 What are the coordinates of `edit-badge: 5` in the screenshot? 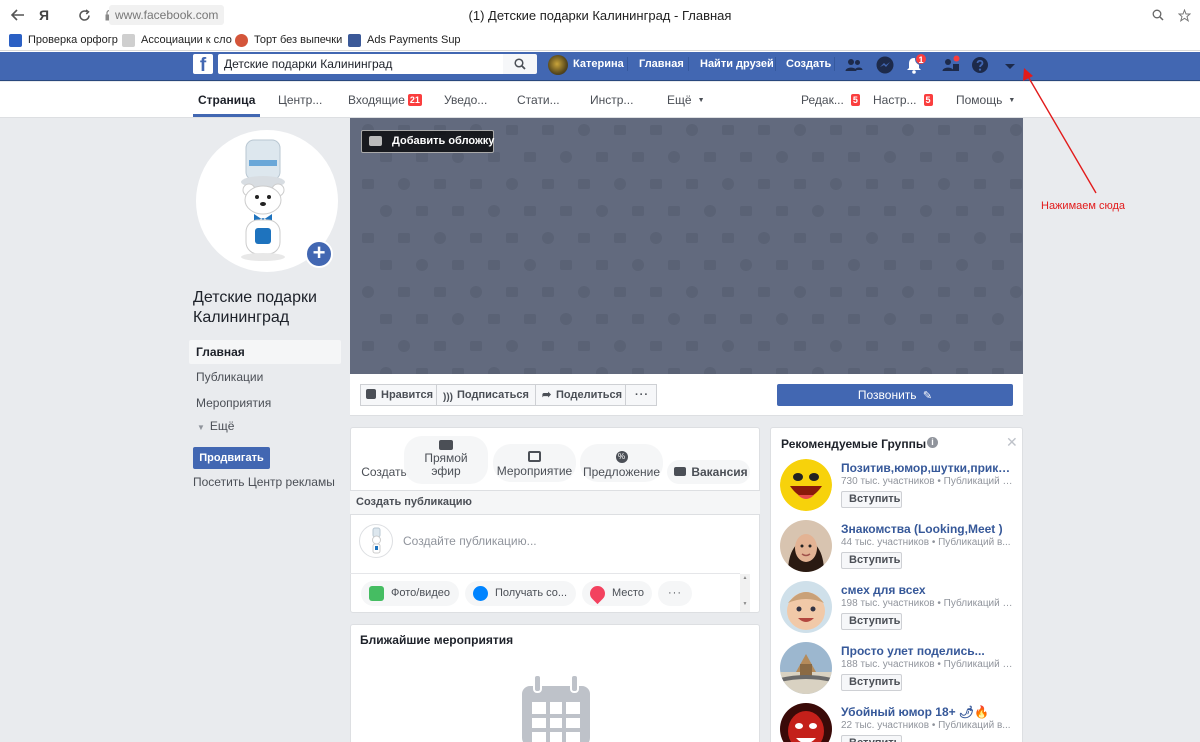 It's located at (855, 100).